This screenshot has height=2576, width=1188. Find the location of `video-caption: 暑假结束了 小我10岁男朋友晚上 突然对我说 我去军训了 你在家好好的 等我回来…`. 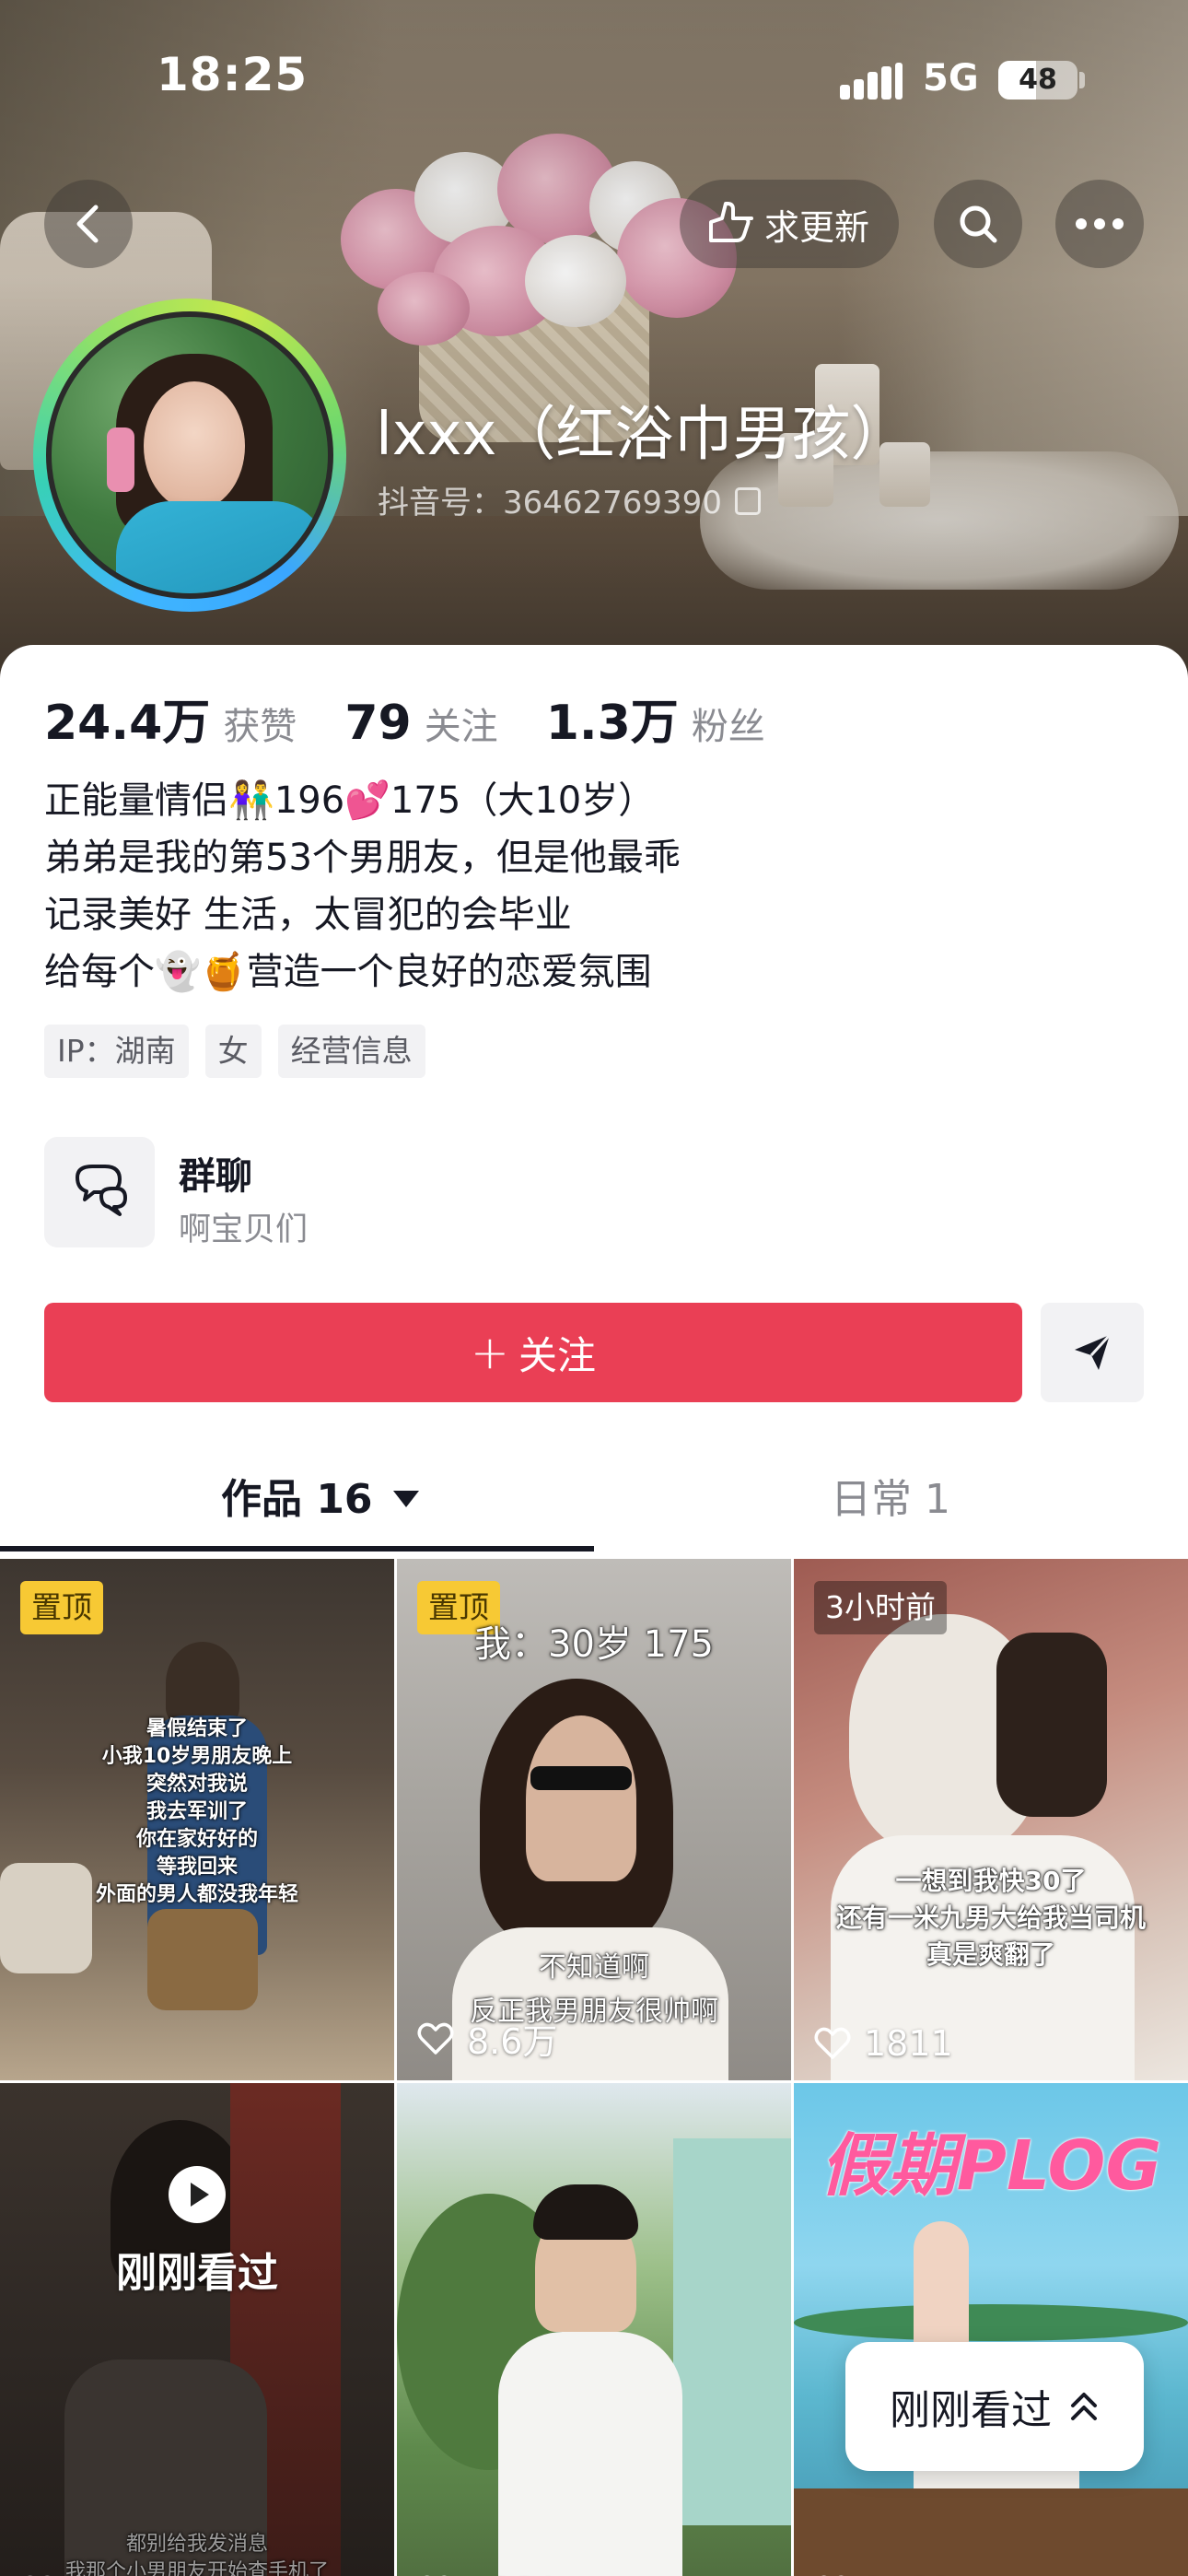

video-caption: 暑假结束了 小我10岁男朋友晚上 突然对我说 我去军训了 你在家好好的 等我回来… is located at coordinates (196, 1811).